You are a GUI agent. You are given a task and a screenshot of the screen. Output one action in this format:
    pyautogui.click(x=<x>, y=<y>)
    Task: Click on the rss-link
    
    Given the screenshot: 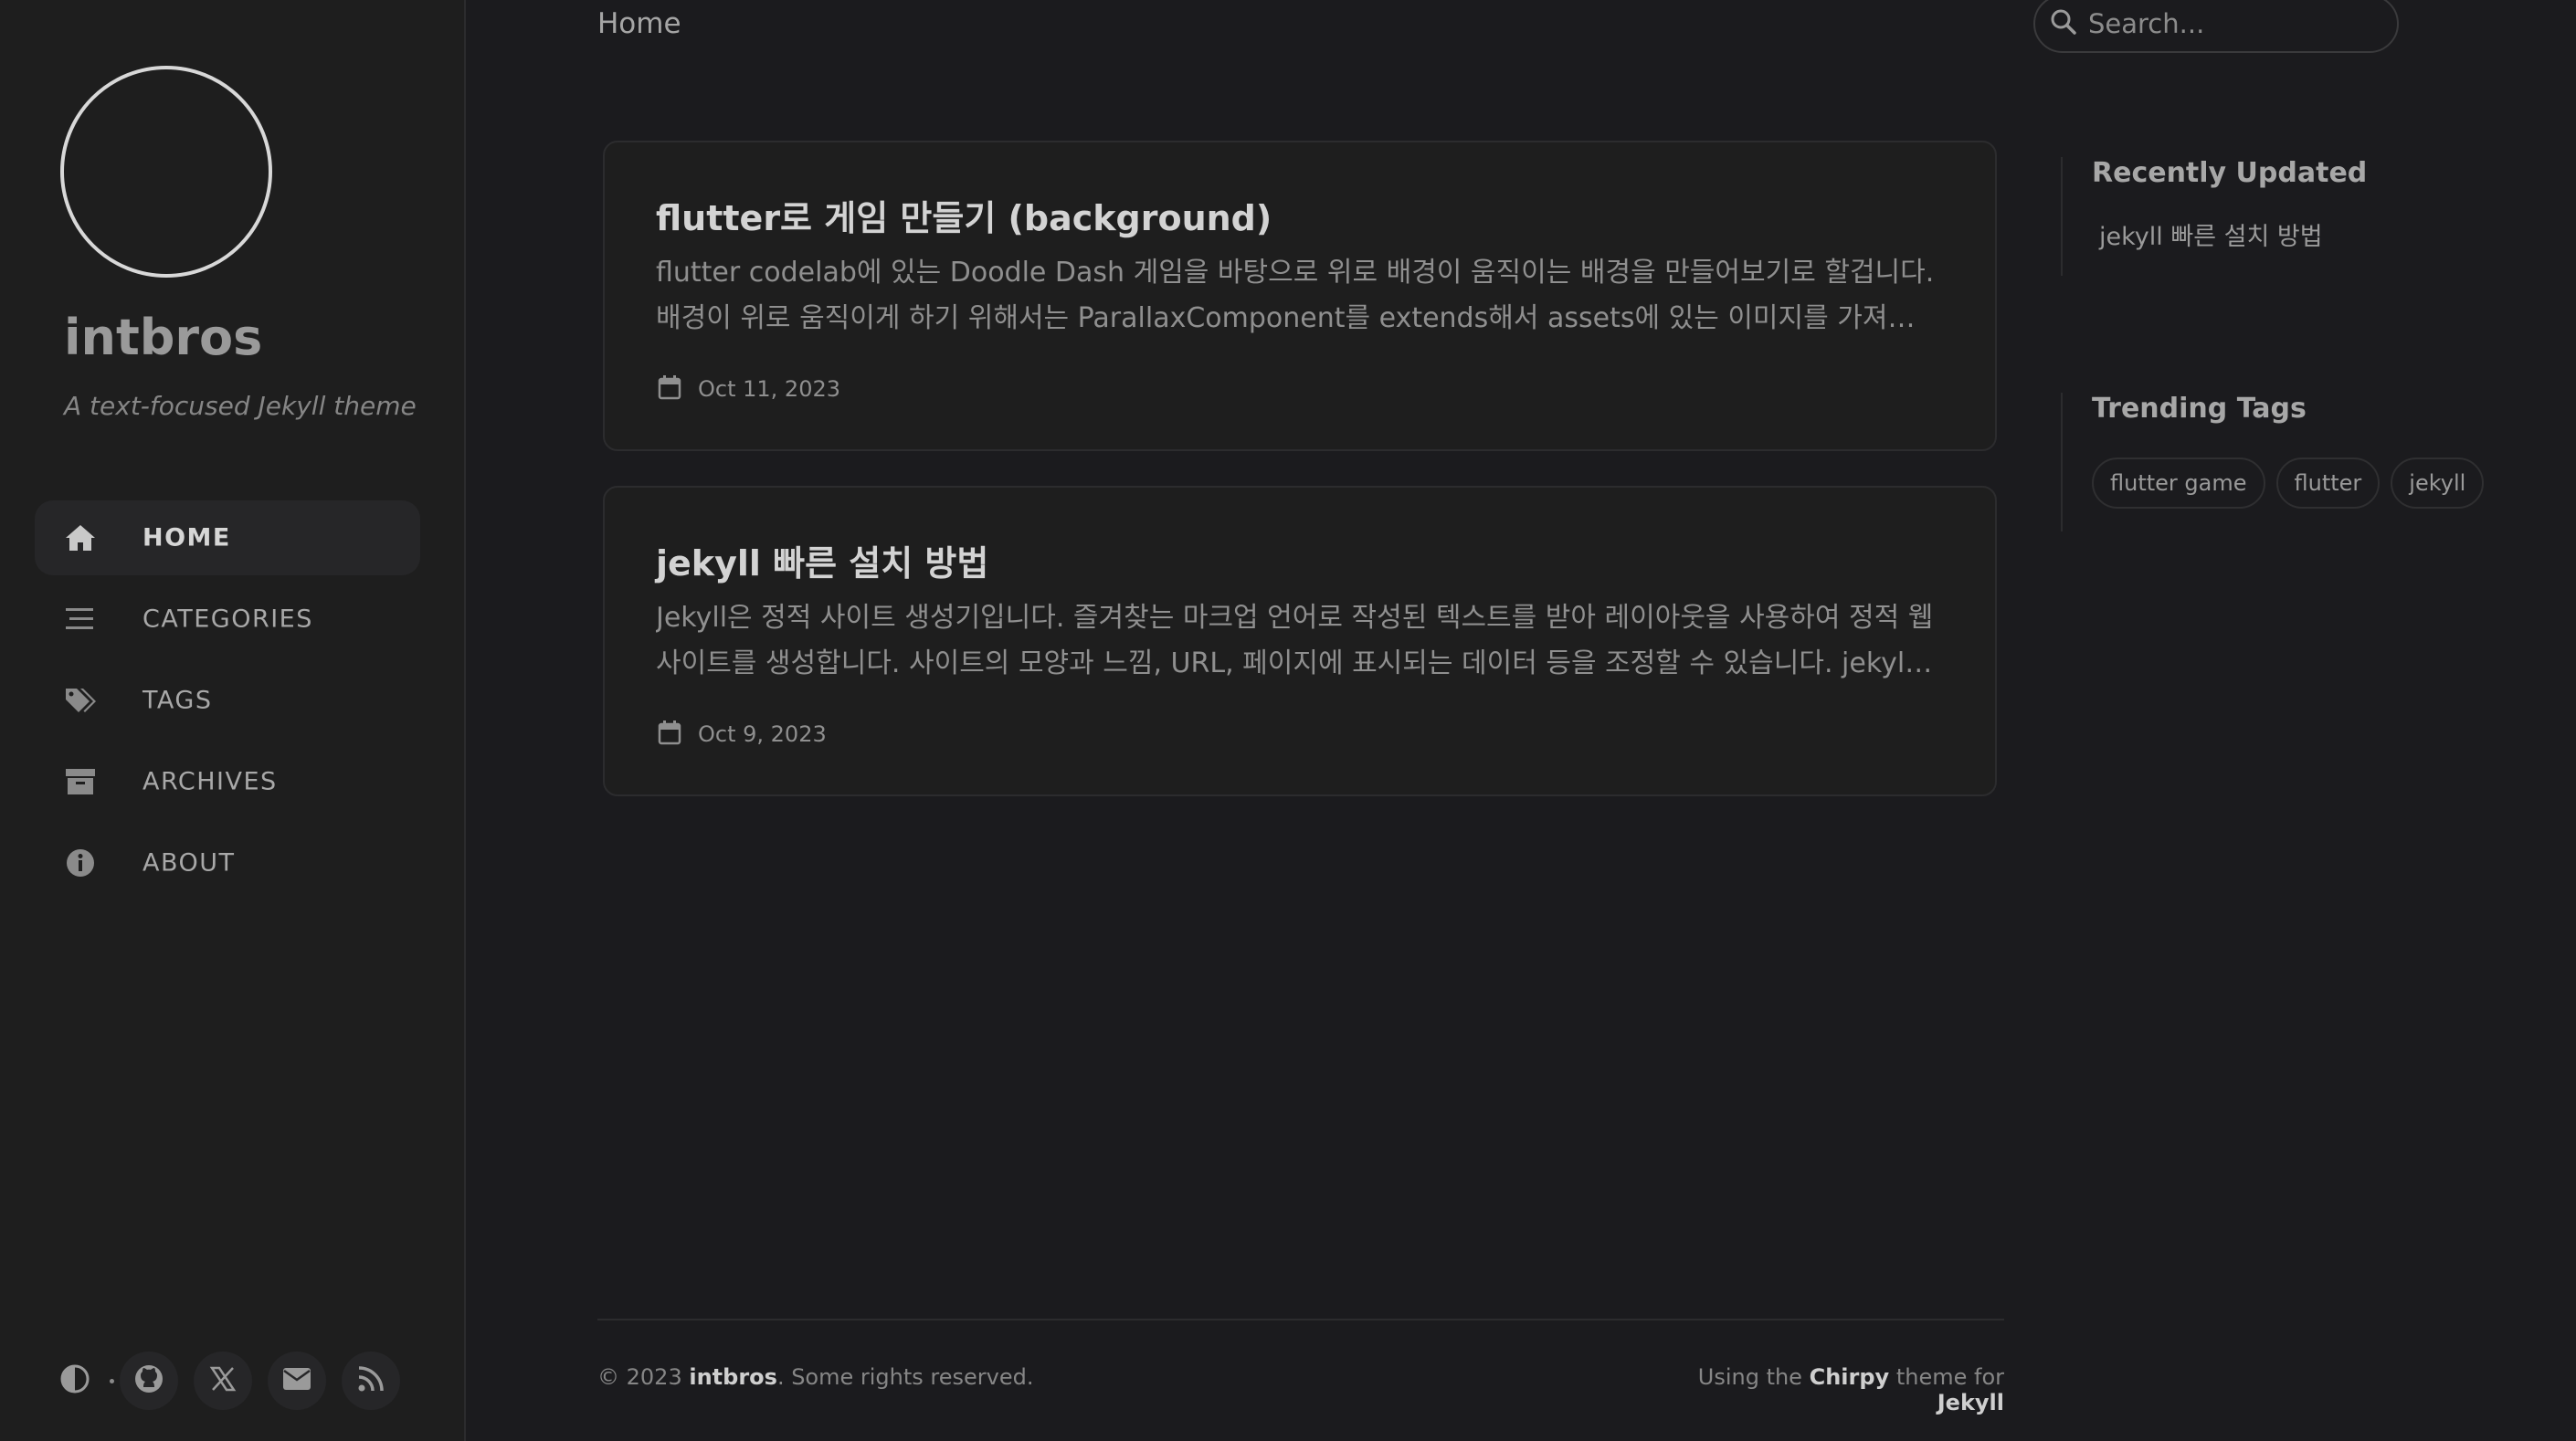 What is the action you would take?
    pyautogui.click(x=371, y=1381)
    